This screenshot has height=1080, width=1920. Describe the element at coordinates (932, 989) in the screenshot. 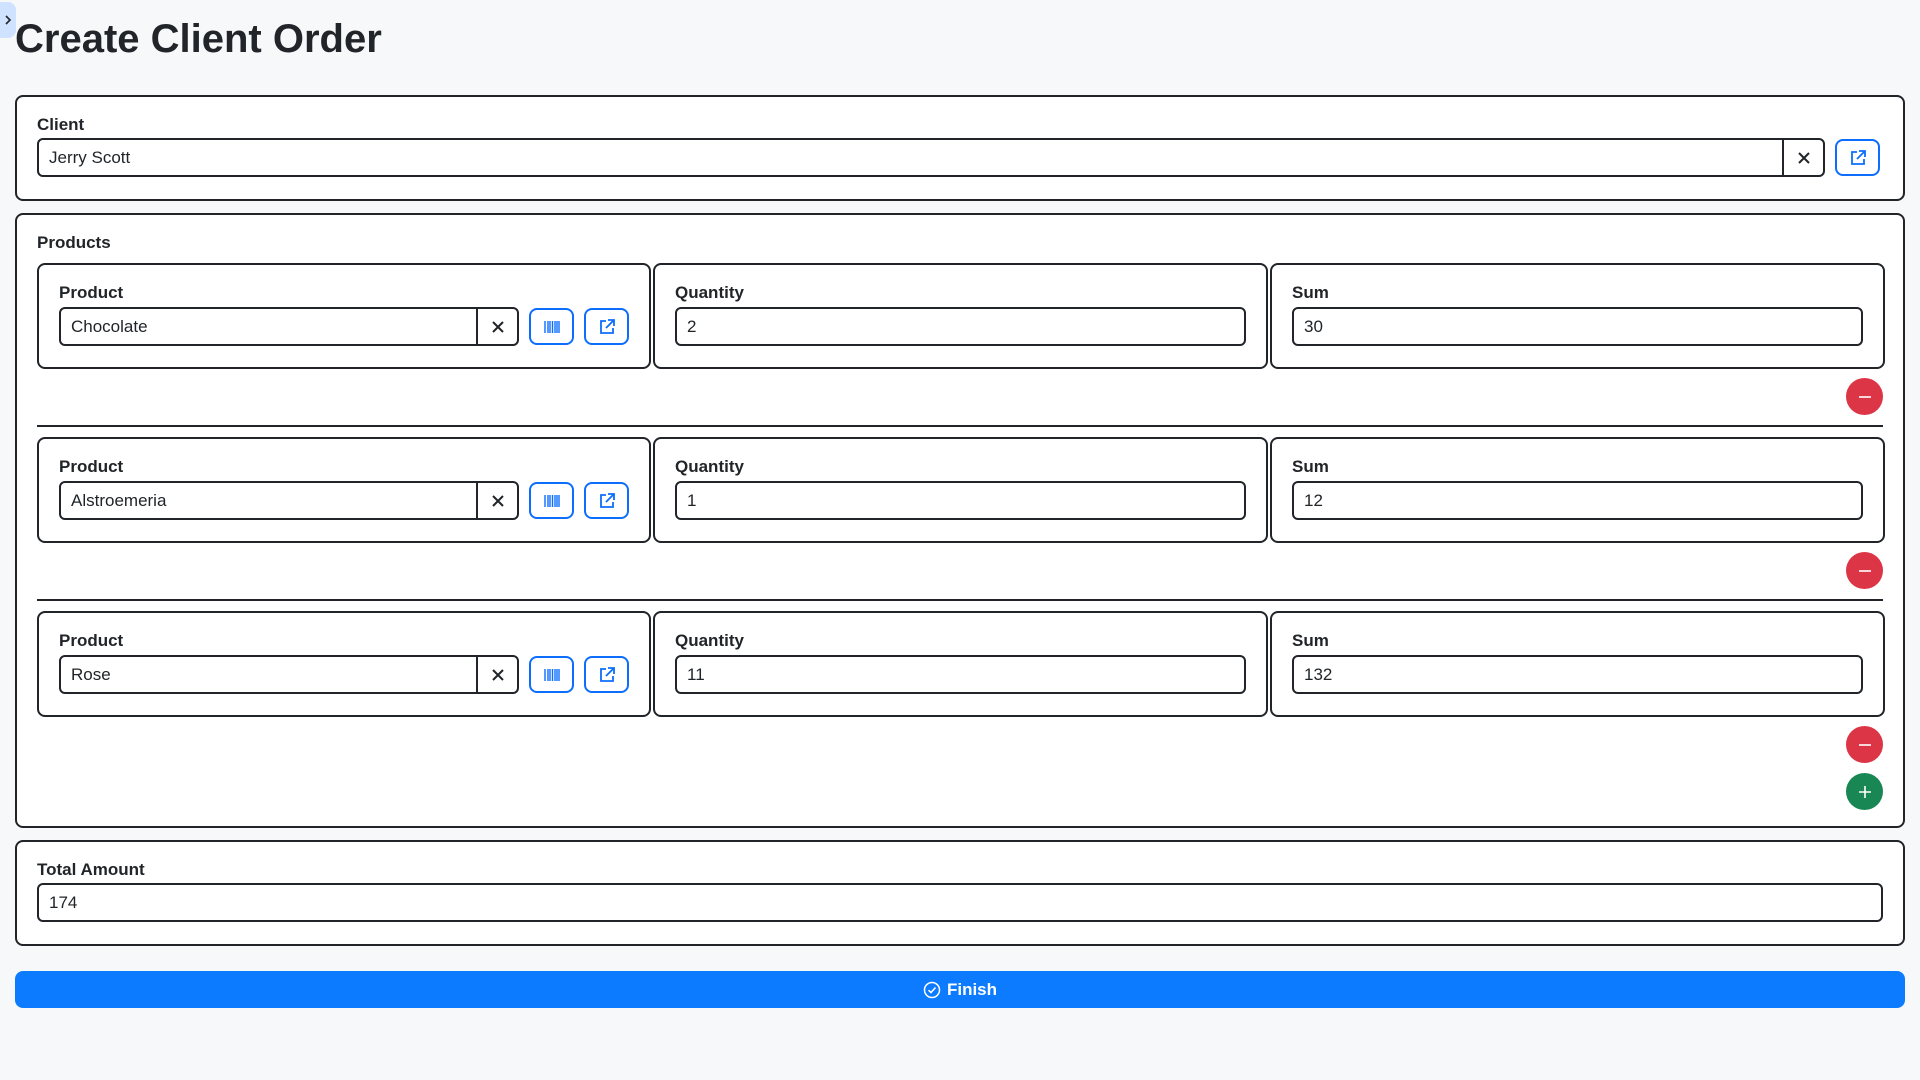

I see `check-circle-icon` at that location.